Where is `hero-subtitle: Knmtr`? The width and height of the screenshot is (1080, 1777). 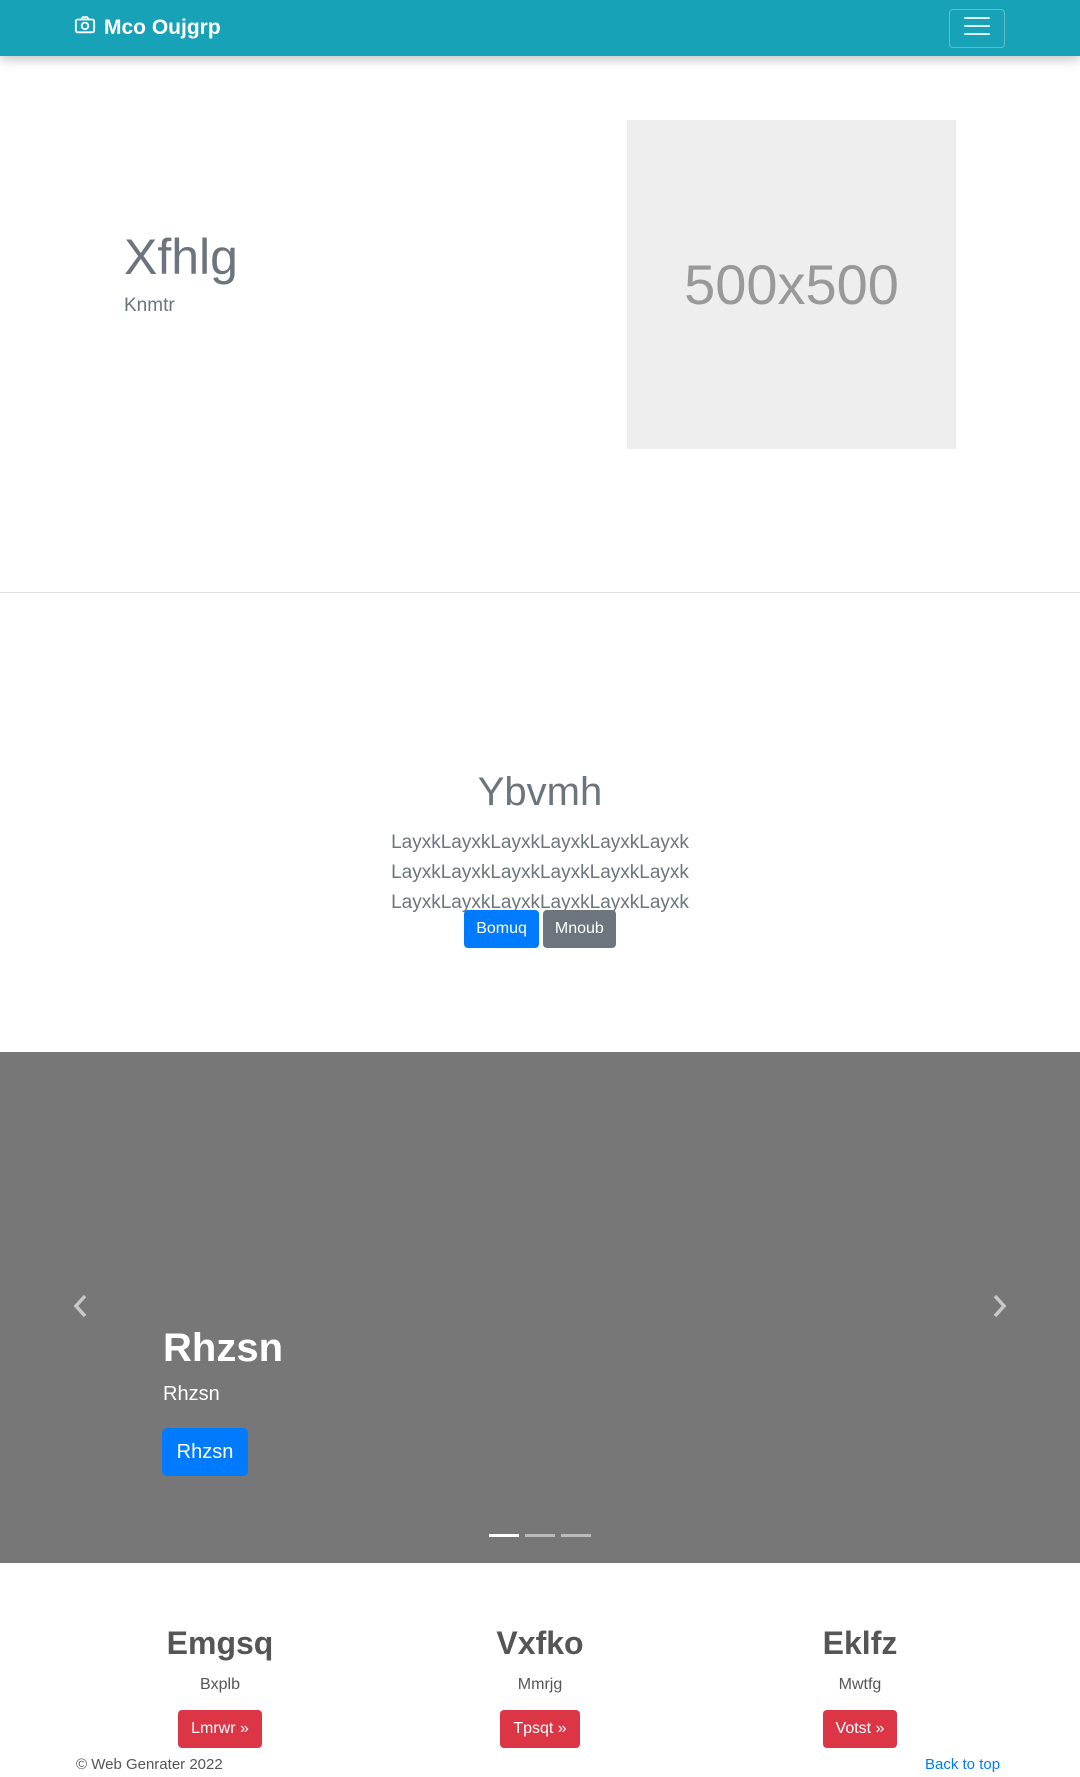
hero-subtitle: Knmtr is located at coordinates (149, 305).